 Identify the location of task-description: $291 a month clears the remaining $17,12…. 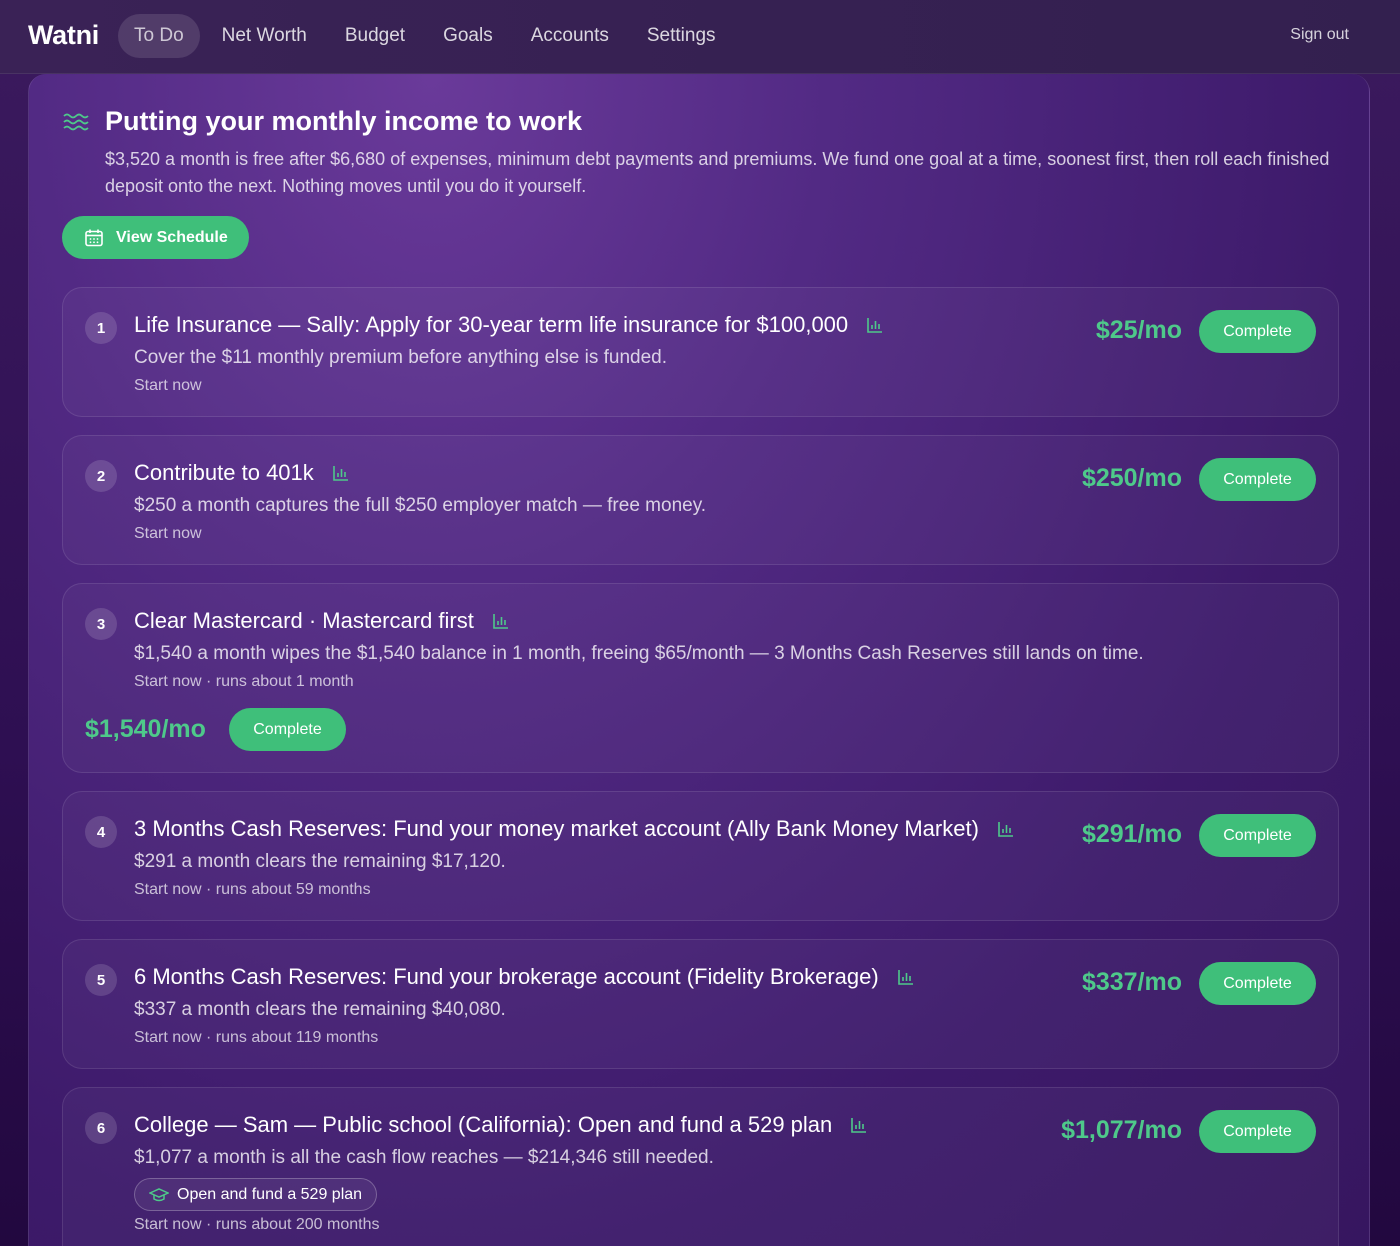
(320, 861).